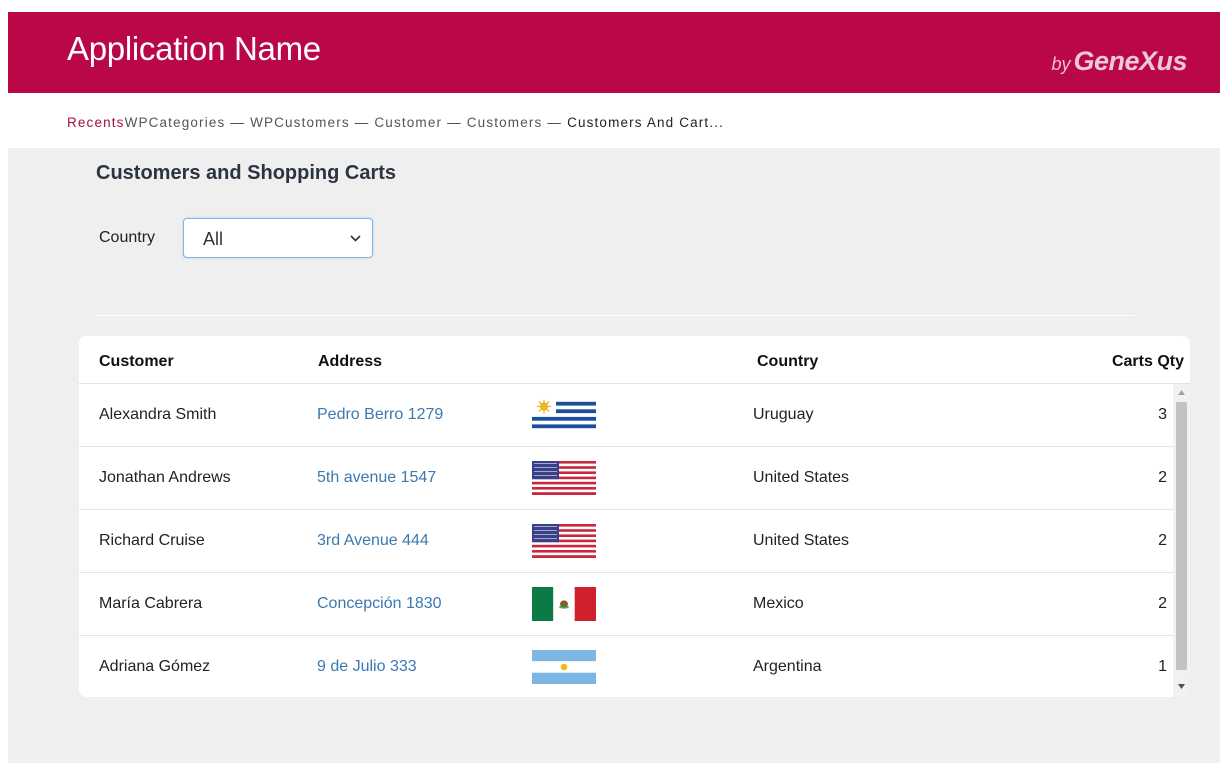 This screenshot has width=1220, height=763. I want to click on argentina-flag-icon, so click(564, 667).